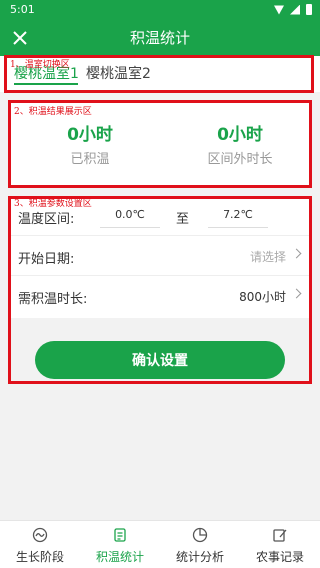  I want to click on app-bar: 积温统计, so click(160, 38).